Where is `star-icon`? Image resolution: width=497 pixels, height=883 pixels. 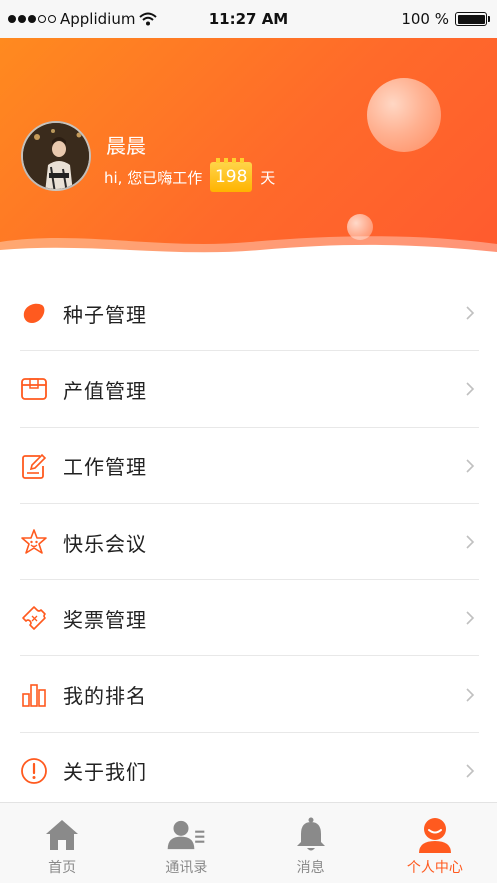
star-icon is located at coordinates (34, 542).